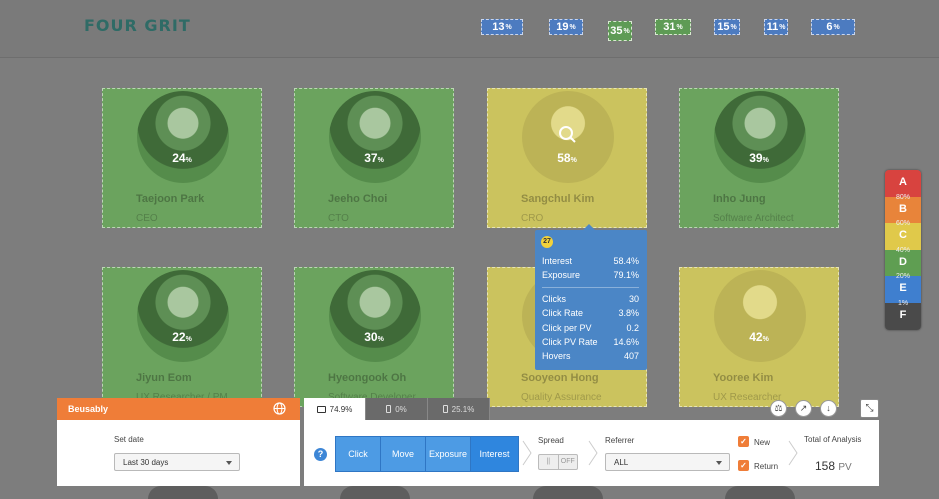  What do you see at coordinates (498, 27) in the screenshot?
I see `nav-heat-value: 13` at bounding box center [498, 27].